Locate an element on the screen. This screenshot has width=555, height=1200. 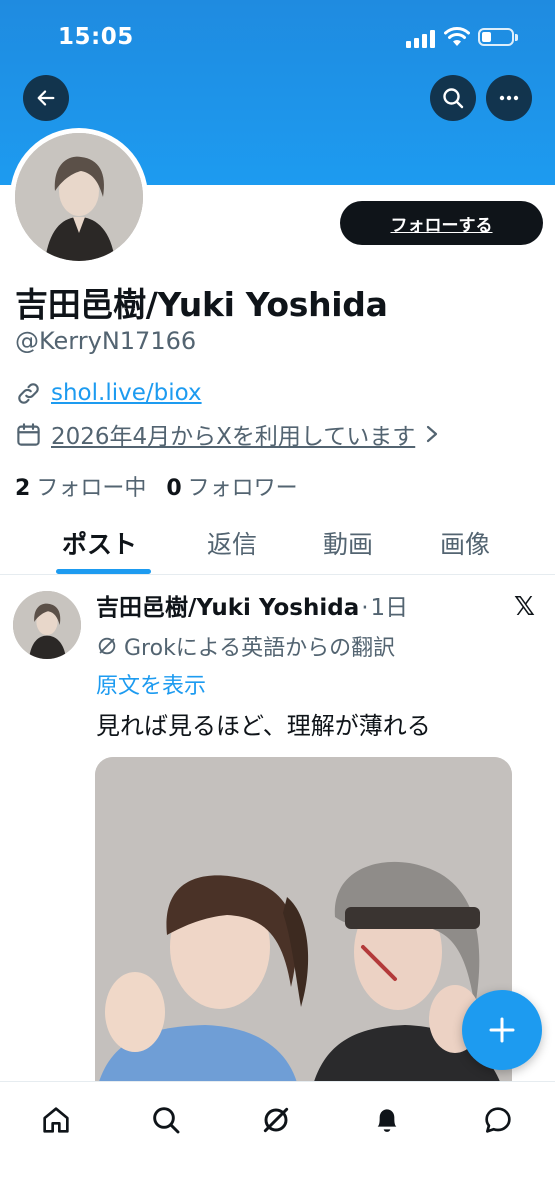
follow-stats: 2 フォロー中 0 フォロワー is located at coordinates (166, 486).